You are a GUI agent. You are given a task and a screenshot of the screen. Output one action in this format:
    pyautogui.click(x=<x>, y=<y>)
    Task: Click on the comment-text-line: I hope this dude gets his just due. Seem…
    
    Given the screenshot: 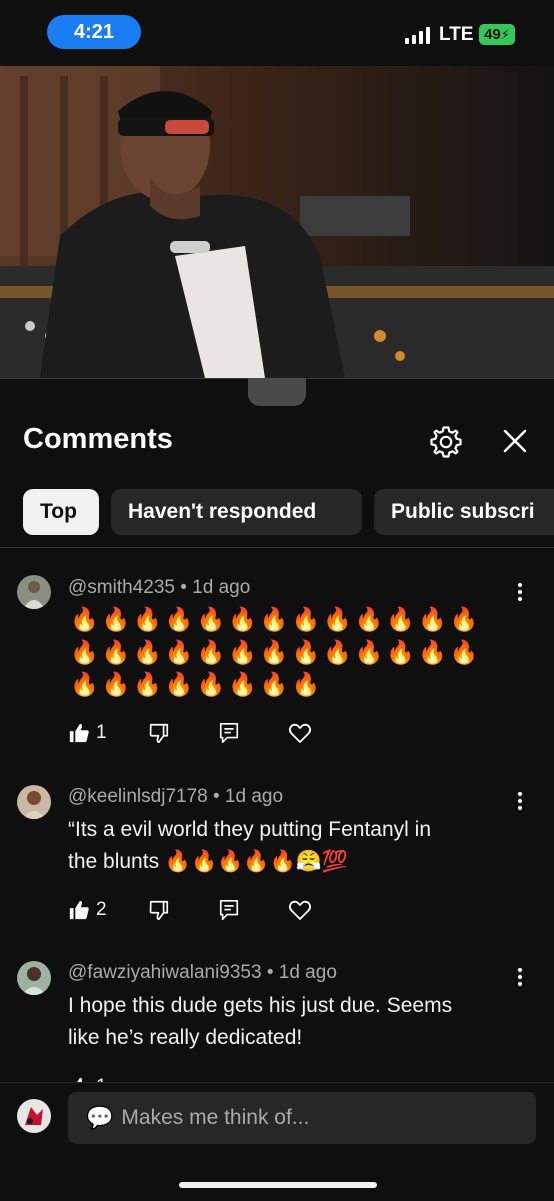 What is the action you would take?
    pyautogui.click(x=260, y=1005)
    